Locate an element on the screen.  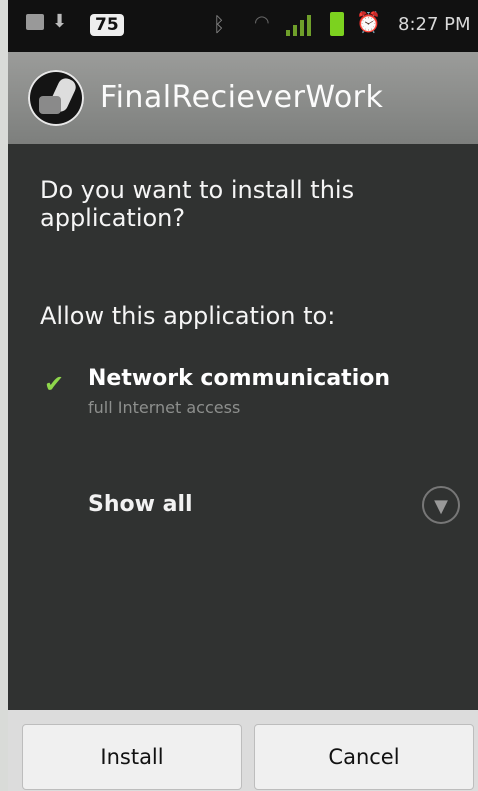
battery-icon is located at coordinates (337, 24).